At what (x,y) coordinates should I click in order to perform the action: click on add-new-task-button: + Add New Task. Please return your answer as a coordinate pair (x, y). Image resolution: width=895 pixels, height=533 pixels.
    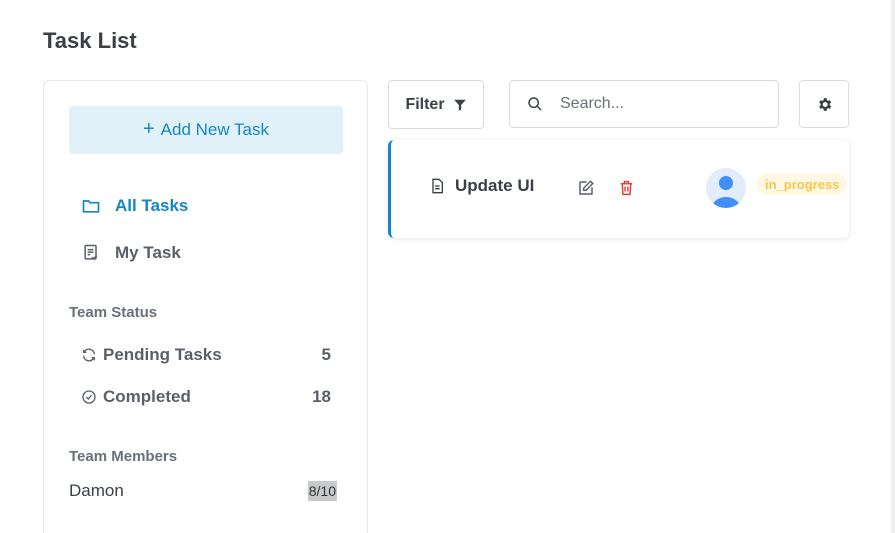
    Looking at the image, I should click on (206, 130).